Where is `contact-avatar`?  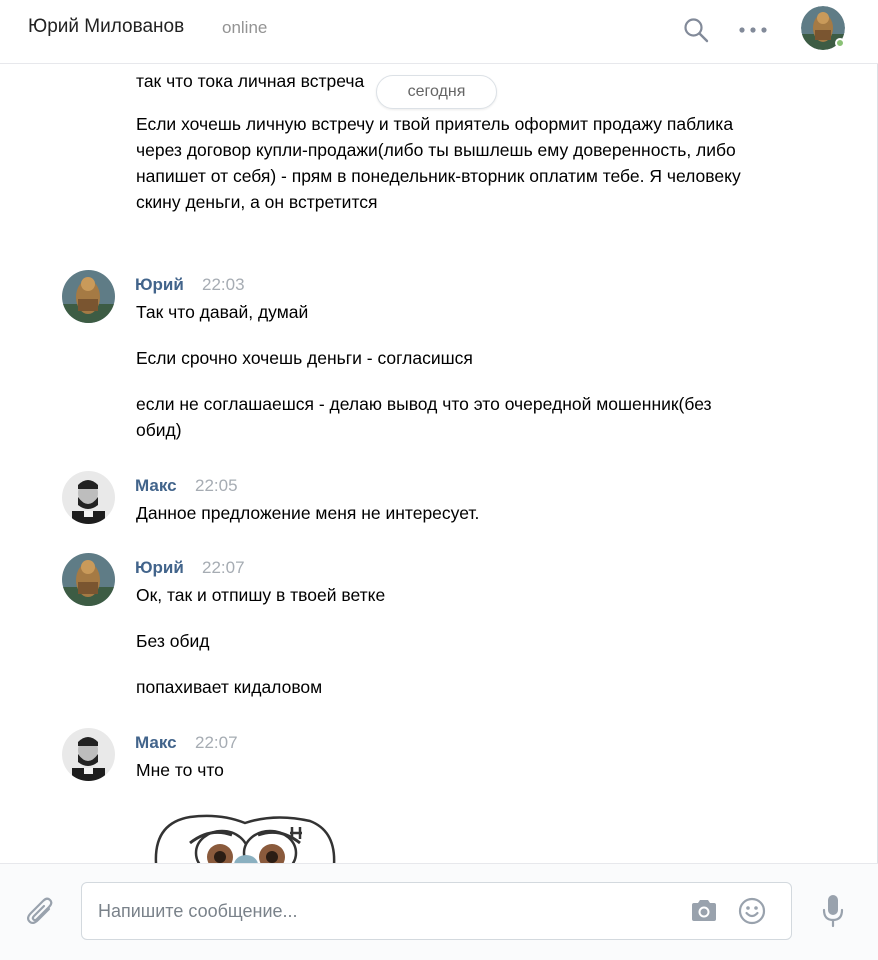
contact-avatar is located at coordinates (823, 28).